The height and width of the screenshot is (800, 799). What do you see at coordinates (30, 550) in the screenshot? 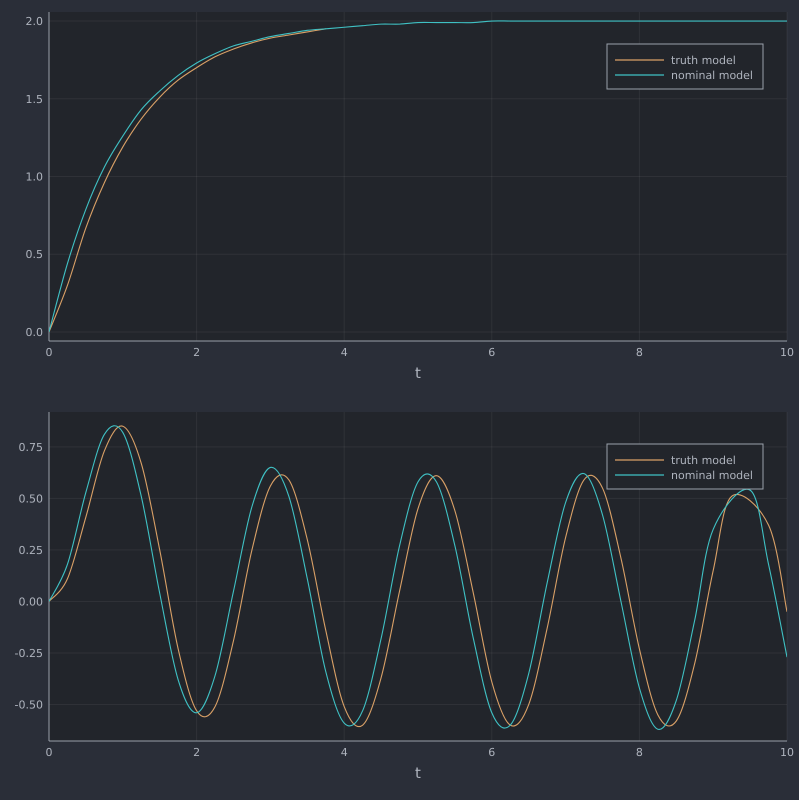
I see `y-tick-label: 0.25` at bounding box center [30, 550].